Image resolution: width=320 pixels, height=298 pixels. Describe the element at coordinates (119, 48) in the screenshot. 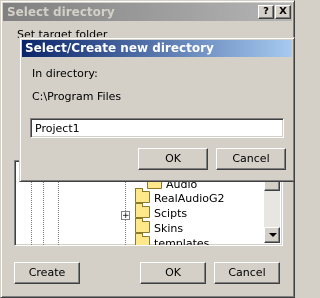

I see `dialog-title: Select/Create new directory` at that location.